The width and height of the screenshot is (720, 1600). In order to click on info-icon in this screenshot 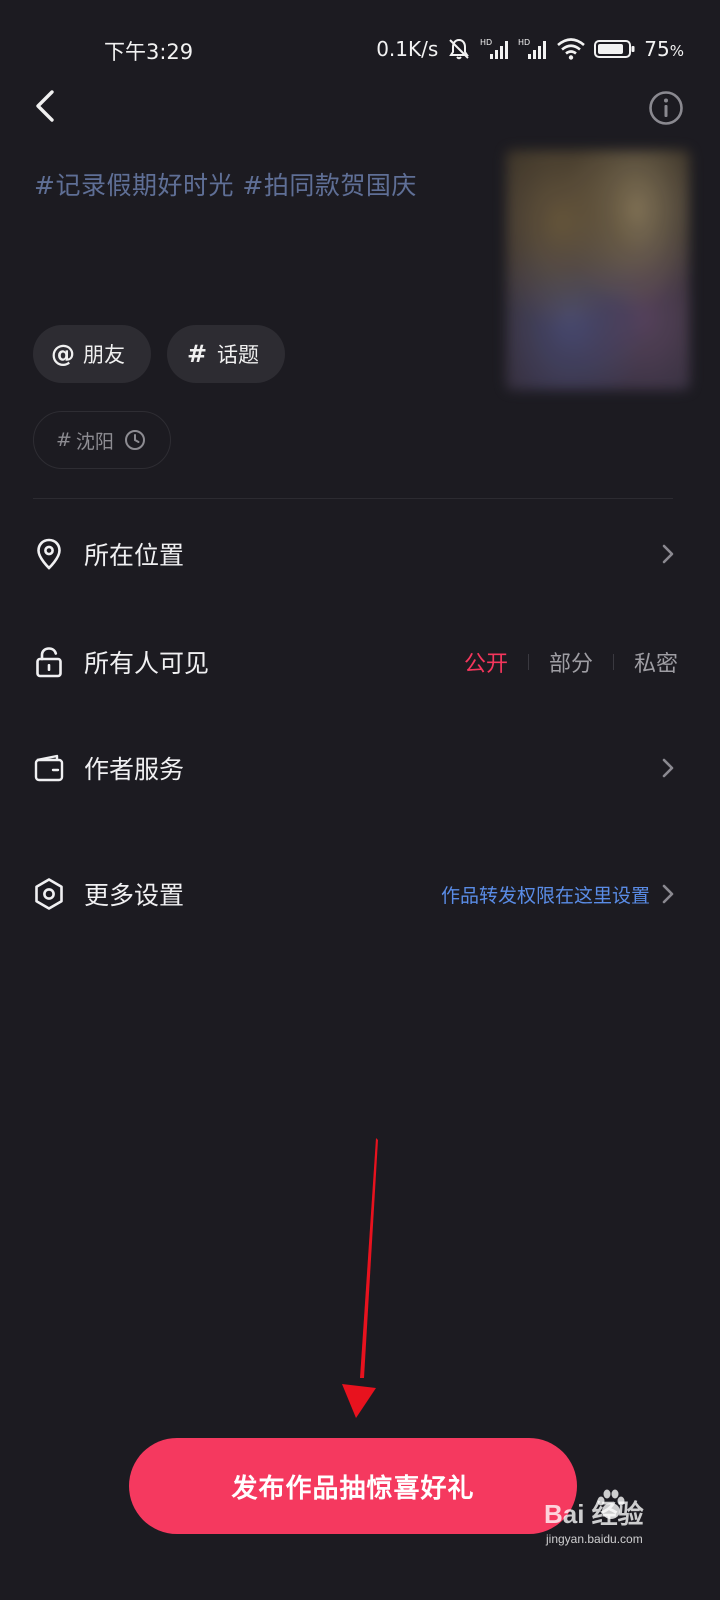, I will do `click(666, 108)`.